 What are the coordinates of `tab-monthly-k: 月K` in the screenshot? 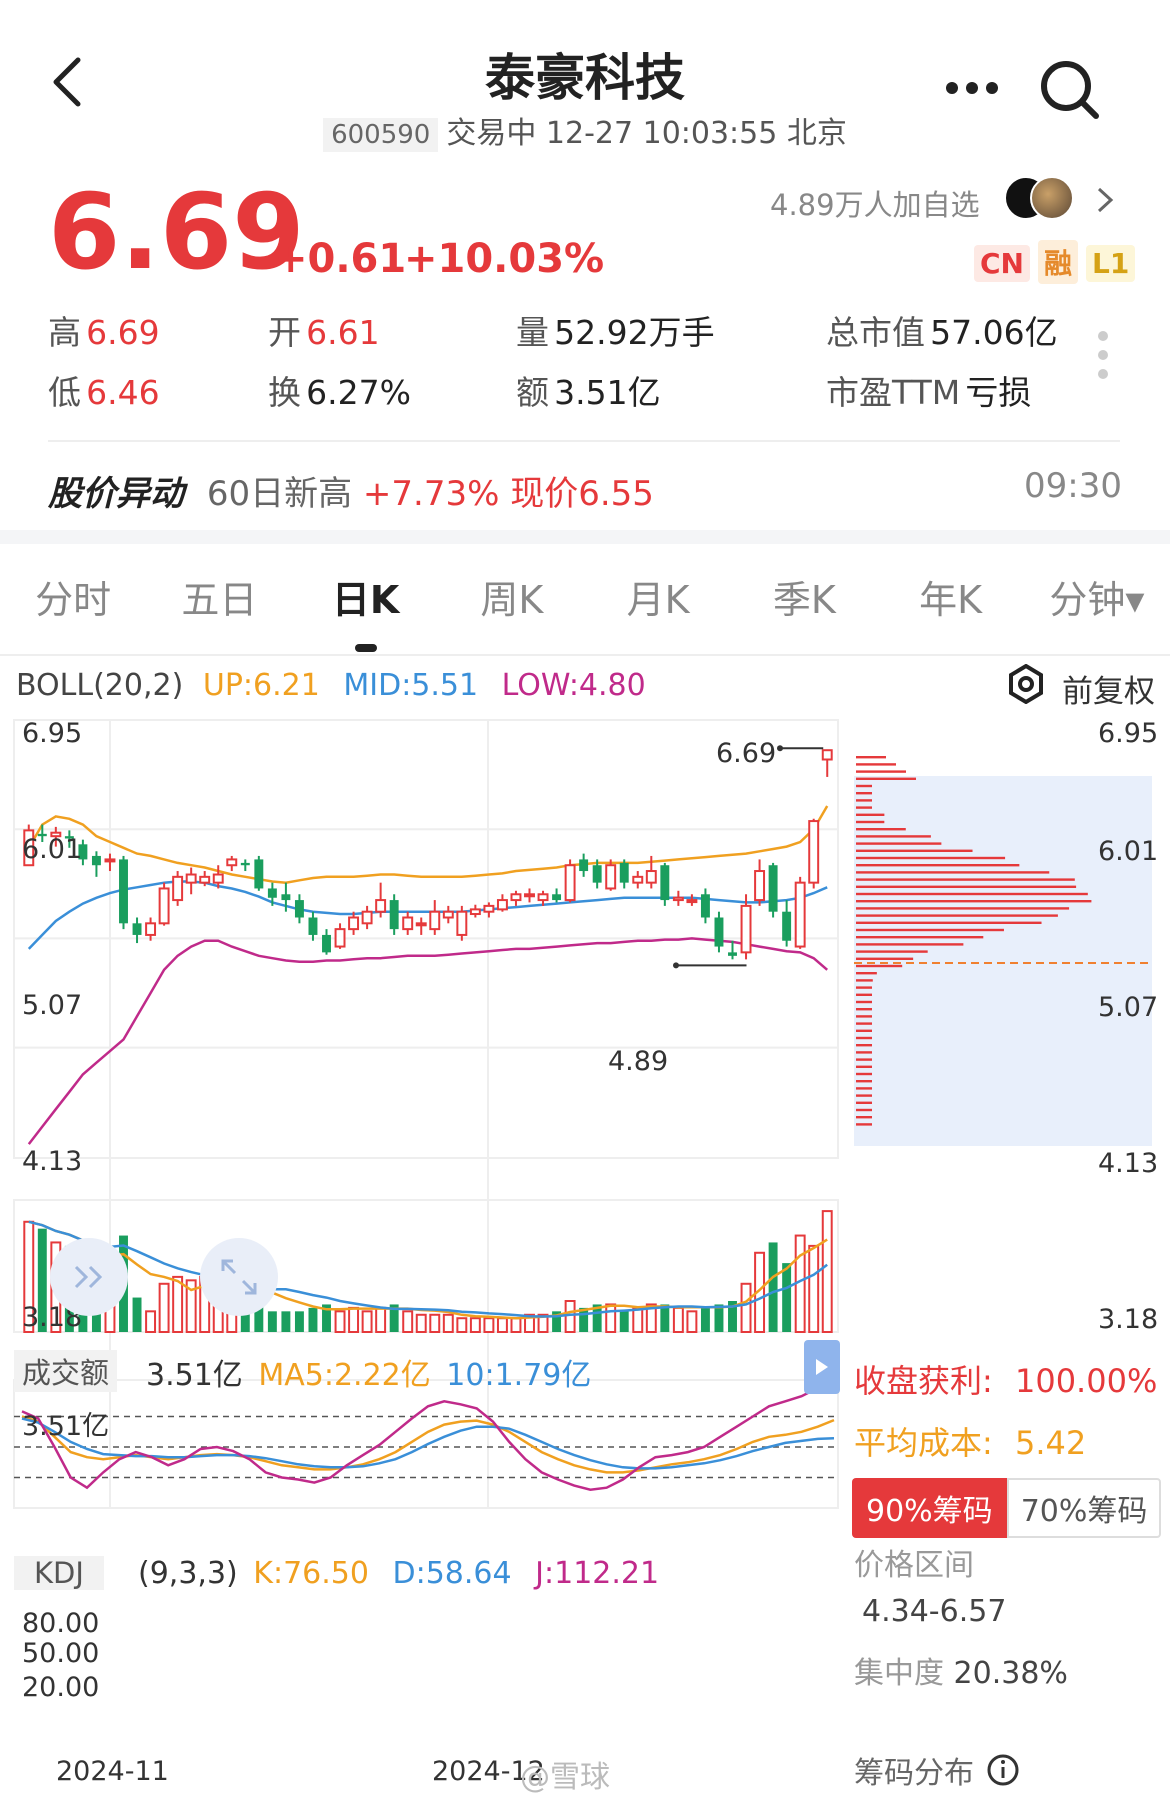 It's located at (658, 607).